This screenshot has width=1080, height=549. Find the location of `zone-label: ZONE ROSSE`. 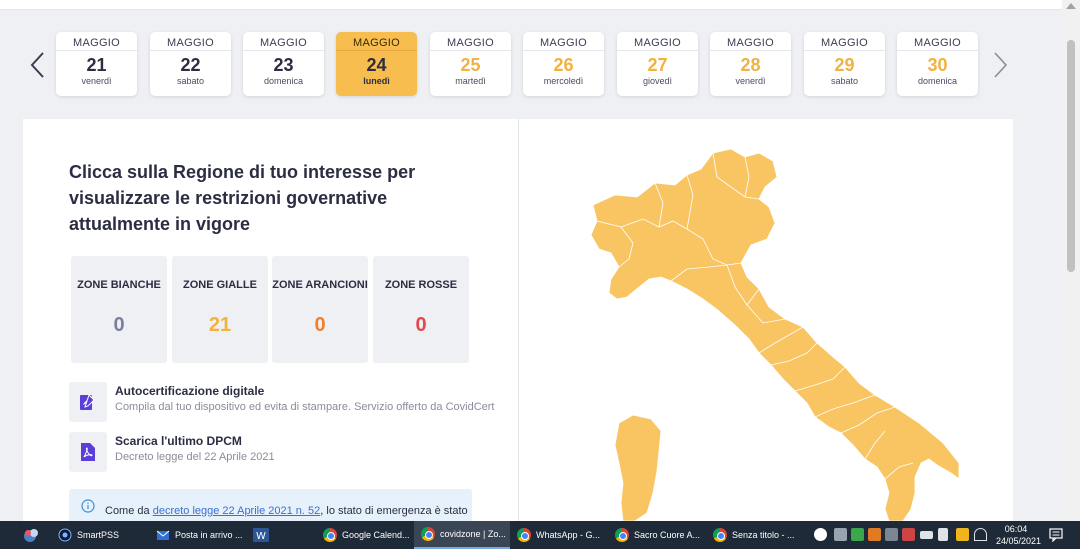

zone-label: ZONE ROSSE is located at coordinates (421, 285).